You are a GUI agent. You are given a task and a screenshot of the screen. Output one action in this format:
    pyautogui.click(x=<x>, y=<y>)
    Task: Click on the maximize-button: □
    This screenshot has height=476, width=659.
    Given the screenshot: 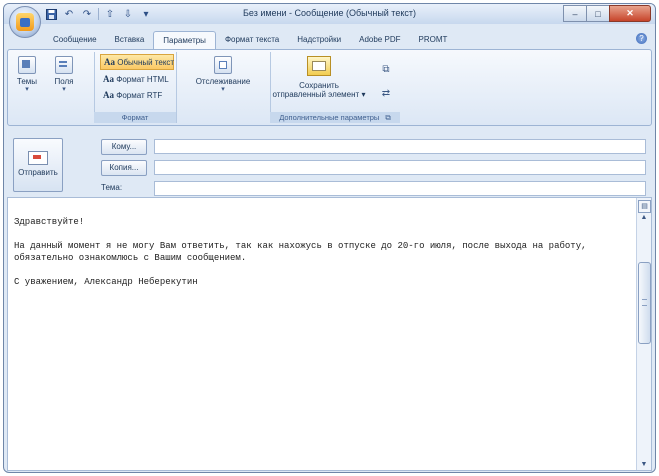 What is the action you would take?
    pyautogui.click(x=598, y=13)
    